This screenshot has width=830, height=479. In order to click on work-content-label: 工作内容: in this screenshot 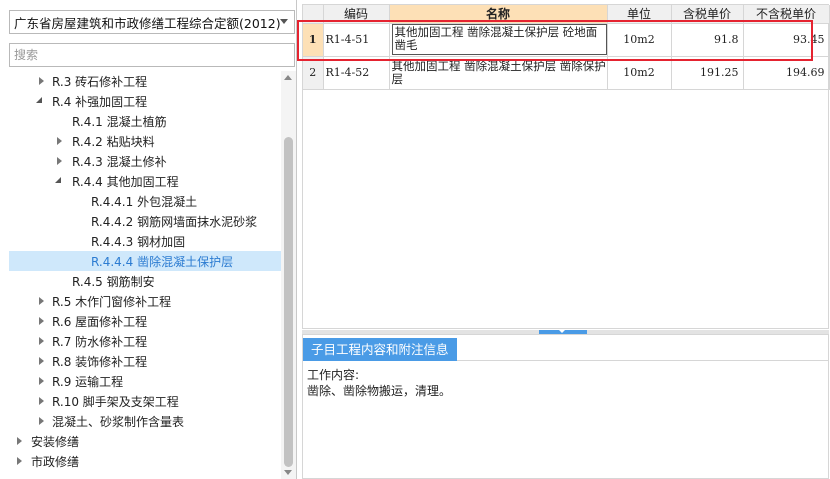, I will do `click(333, 375)`.